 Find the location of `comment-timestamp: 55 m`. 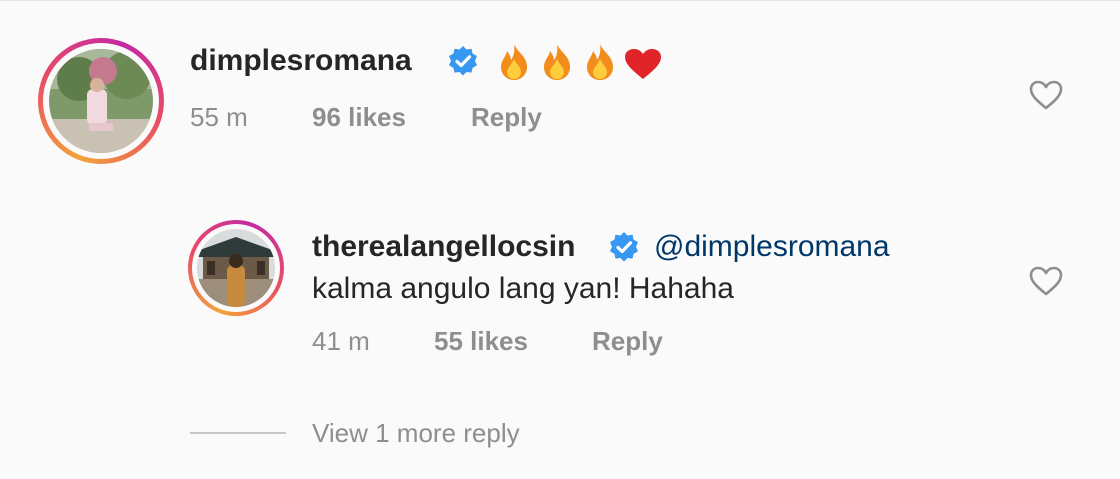

comment-timestamp: 55 m is located at coordinates (219, 117).